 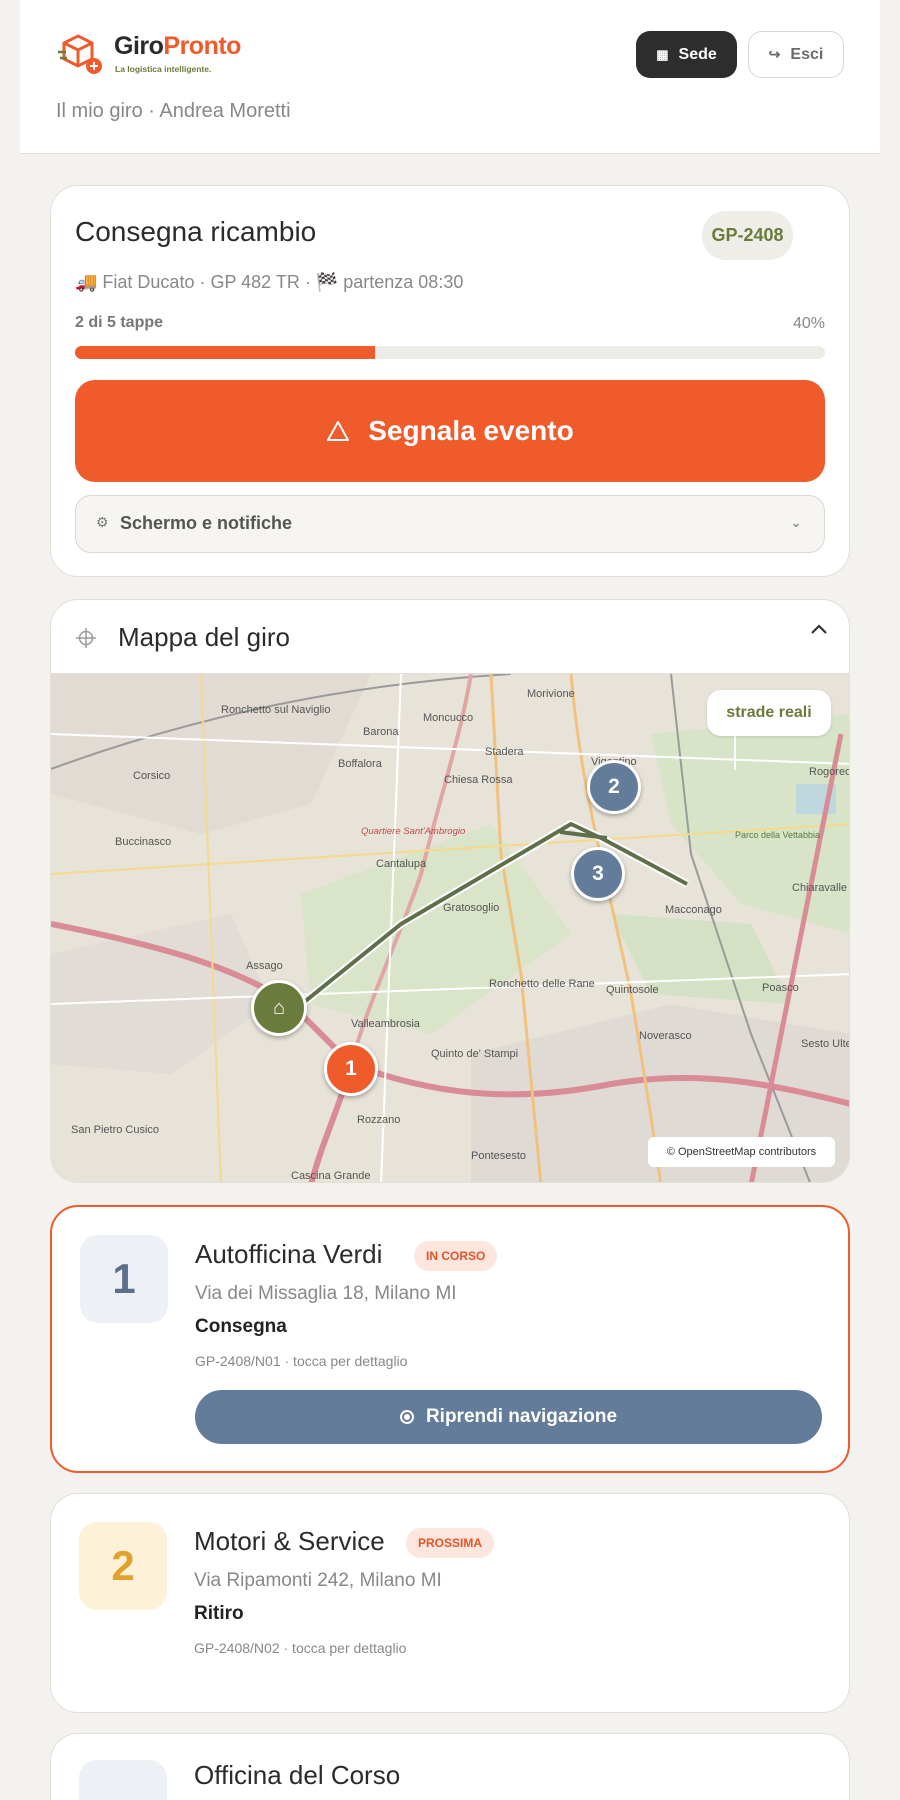 What do you see at coordinates (318, 1580) in the screenshot?
I see `stop-address: Via Ripamonti 242, Milano MI` at bounding box center [318, 1580].